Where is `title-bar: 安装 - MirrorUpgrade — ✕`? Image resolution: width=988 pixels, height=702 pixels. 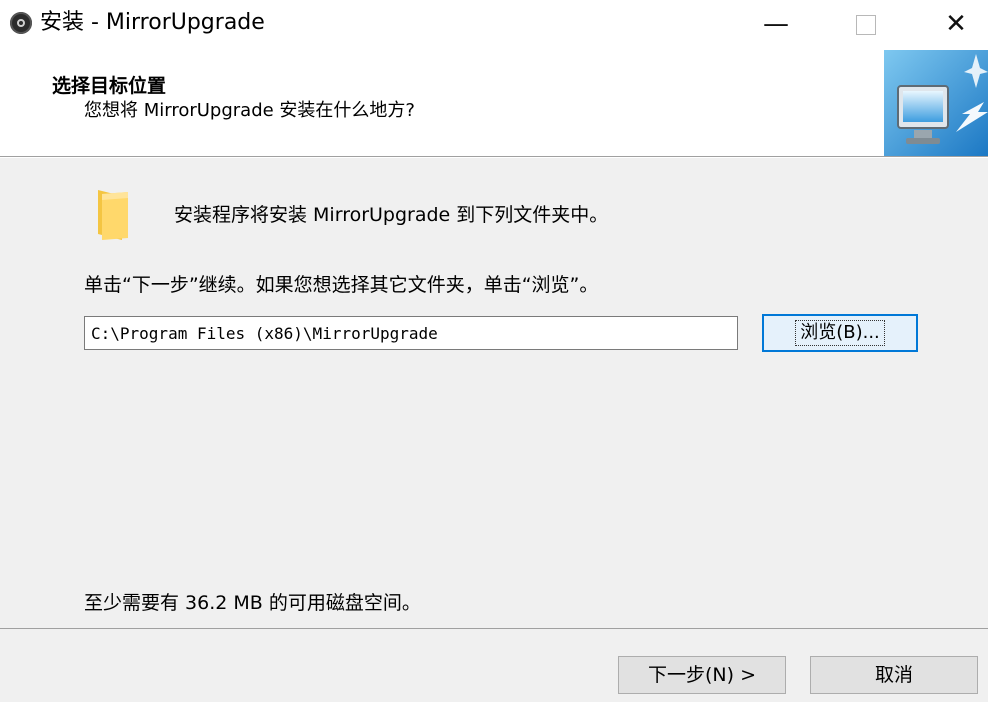
title-bar: 安装 - MirrorUpgrade — ✕ is located at coordinates (494, 25).